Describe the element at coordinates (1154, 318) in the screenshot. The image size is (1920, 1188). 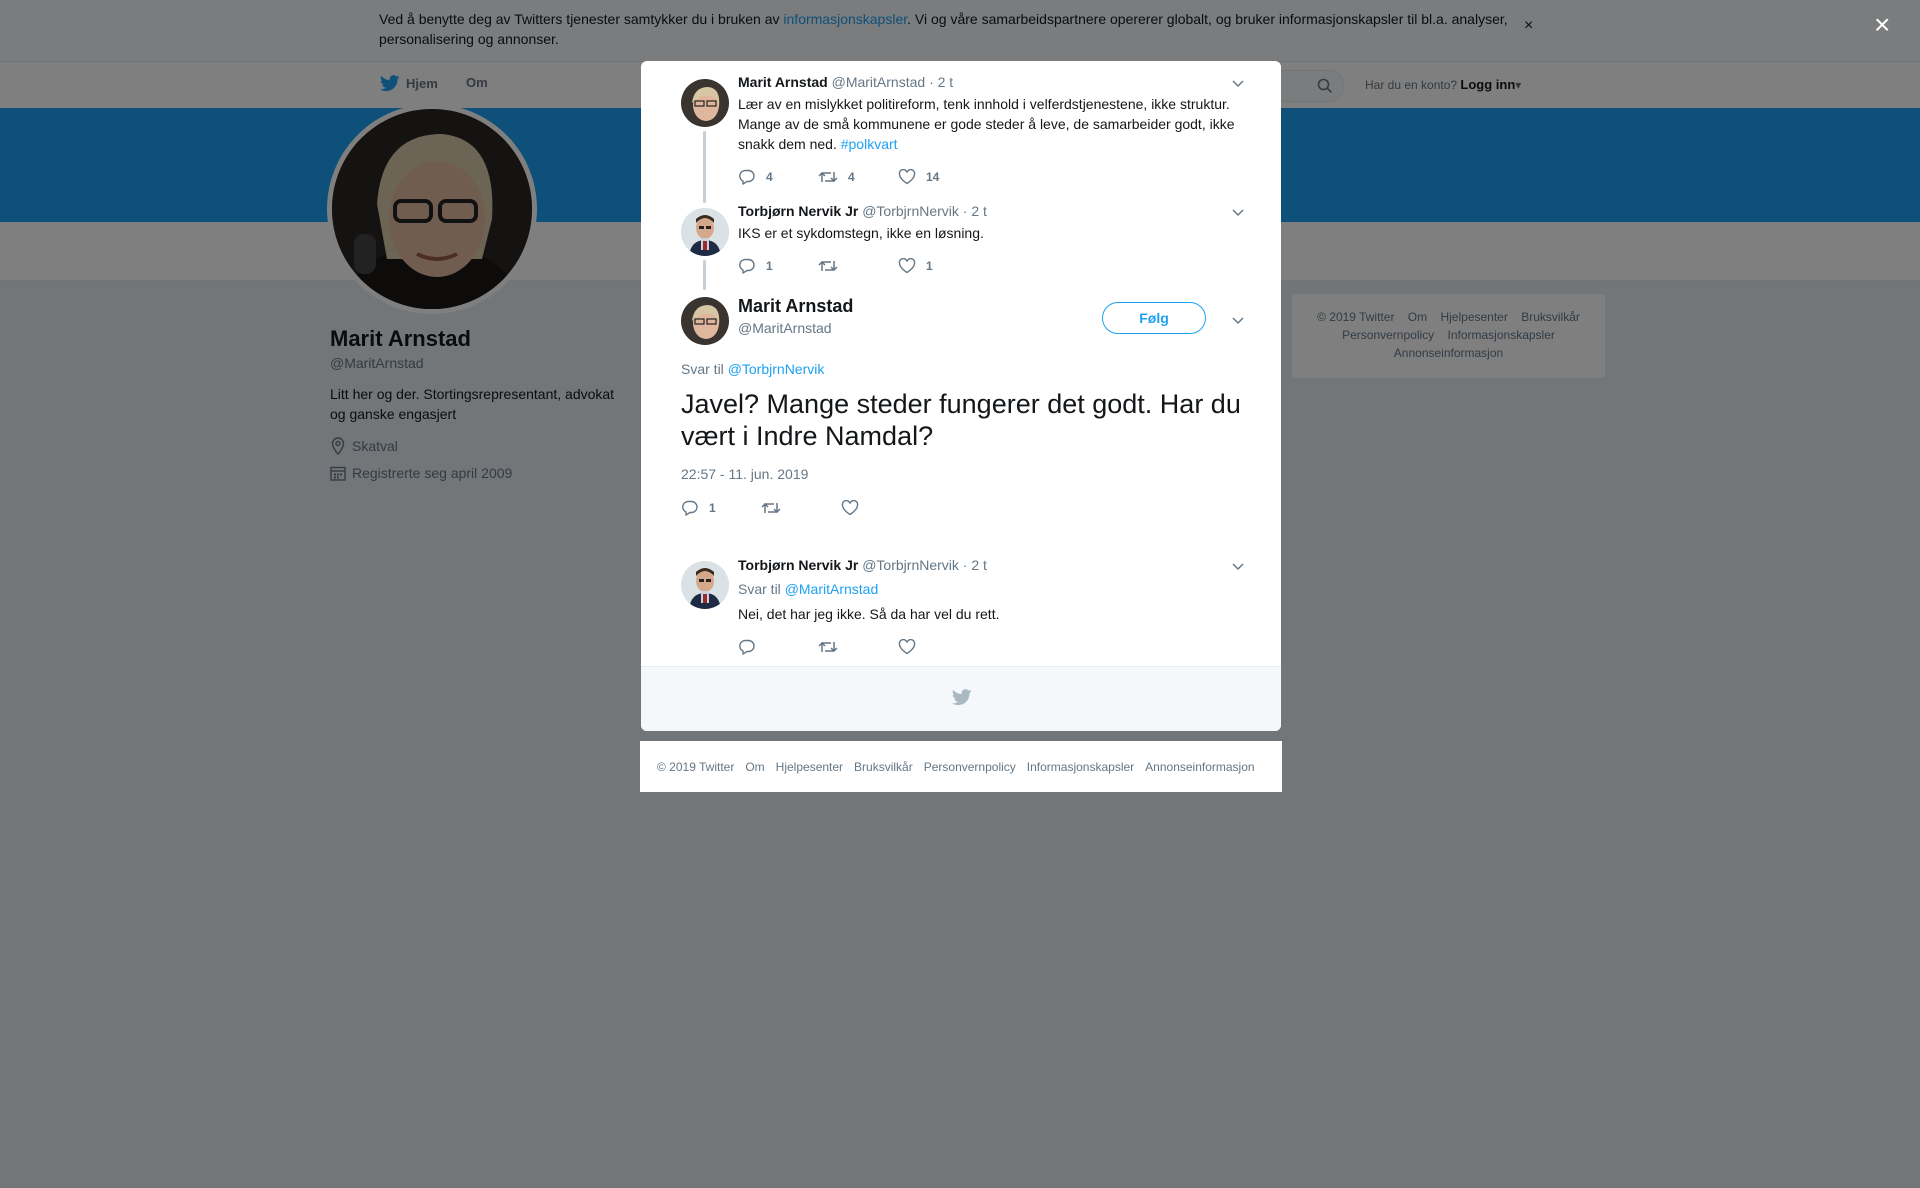
I see `follow-button: Følg` at that location.